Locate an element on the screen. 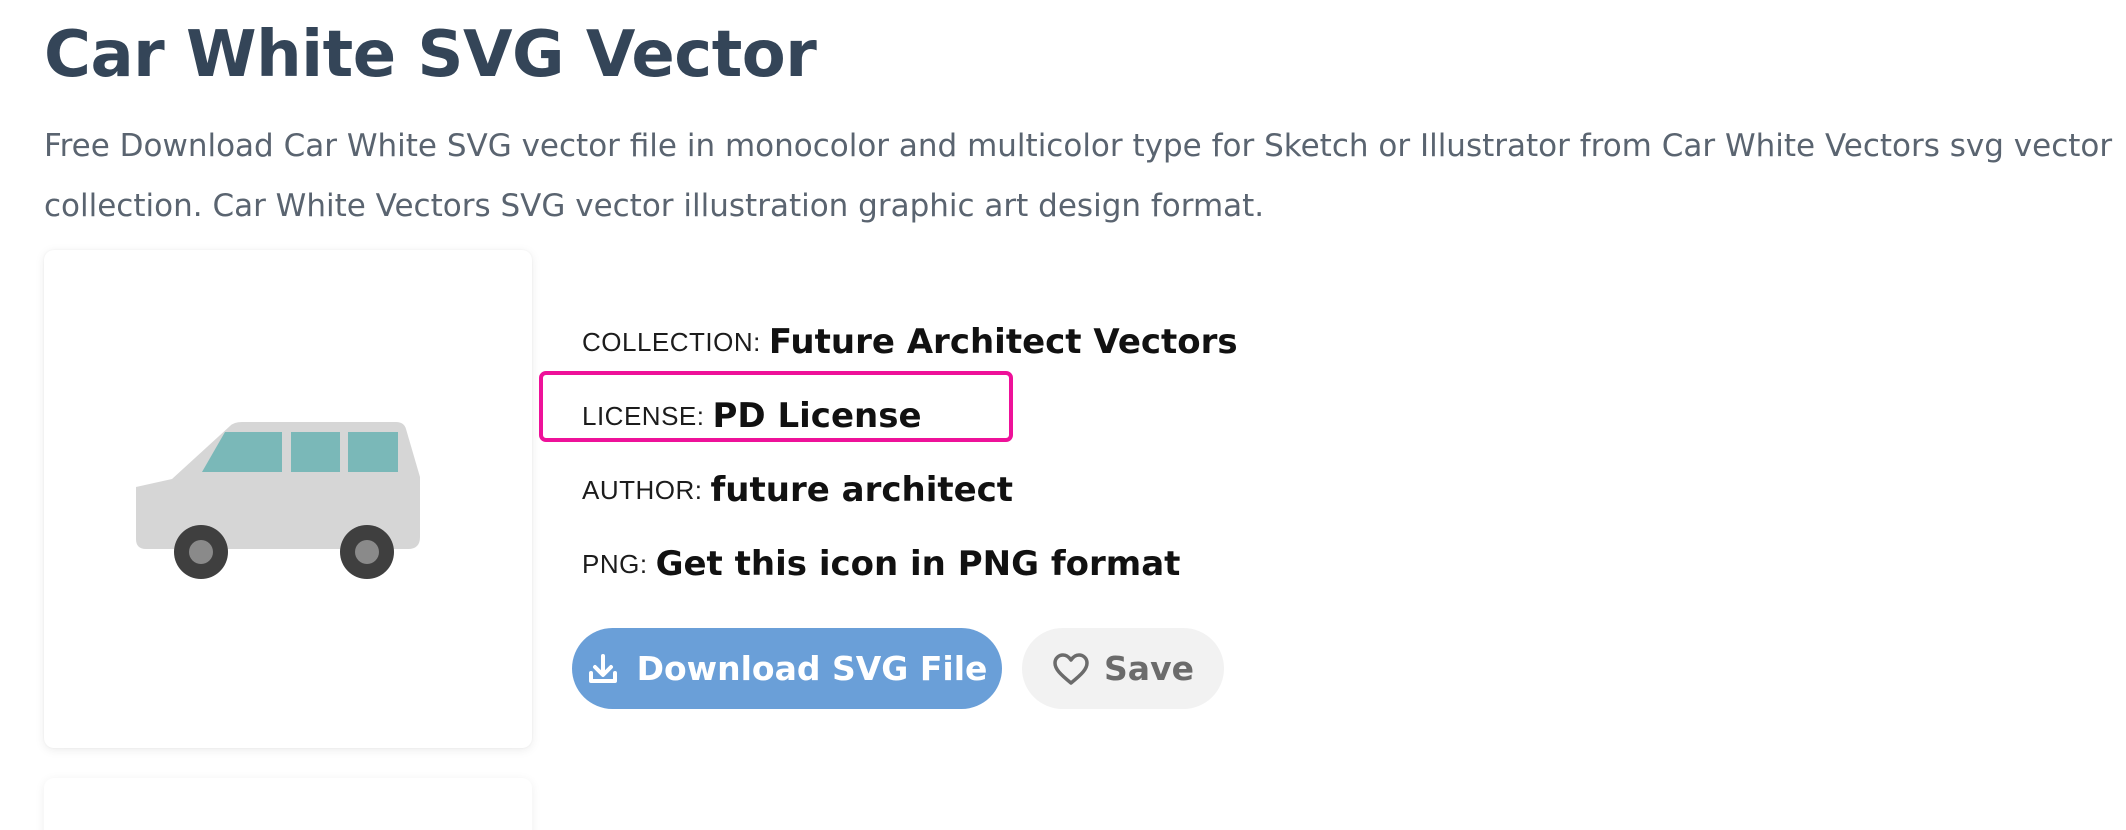  meta-png-key: PNG: is located at coordinates (615, 563).